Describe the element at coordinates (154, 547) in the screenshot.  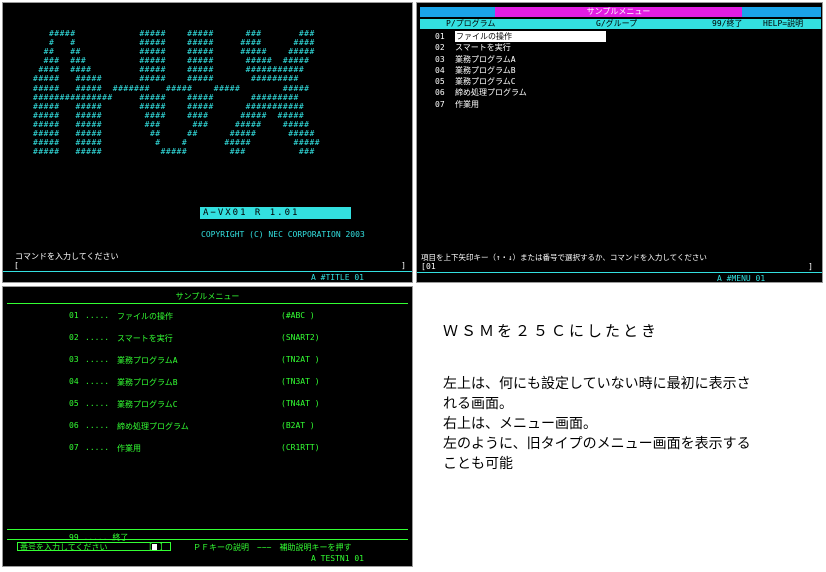
I see `cursor` at that location.